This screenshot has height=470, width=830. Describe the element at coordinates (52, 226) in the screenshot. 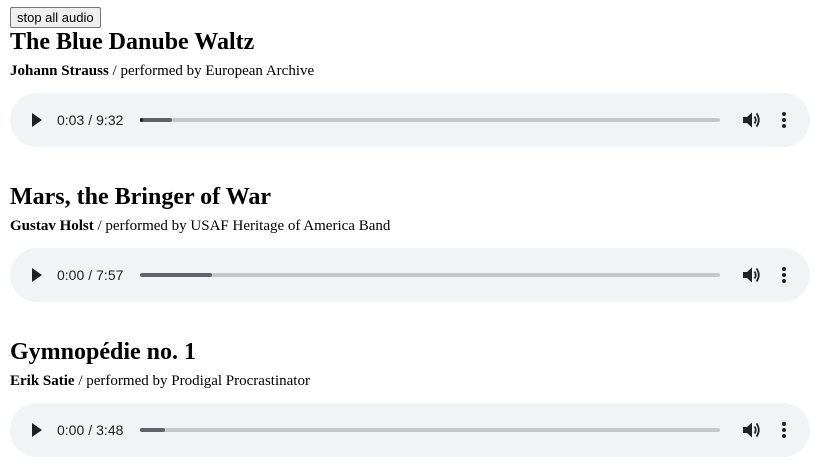

I see `track-composer: Gustav Holst` at that location.